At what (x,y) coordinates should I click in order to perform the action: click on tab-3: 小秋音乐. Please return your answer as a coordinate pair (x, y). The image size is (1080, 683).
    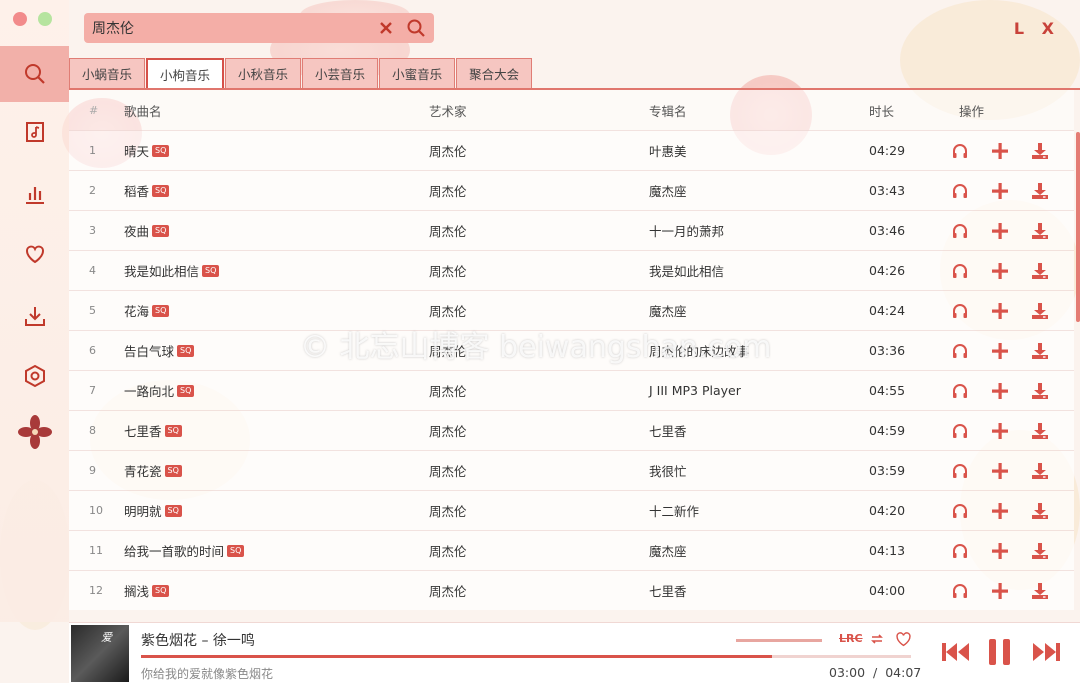
    Looking at the image, I should click on (263, 73).